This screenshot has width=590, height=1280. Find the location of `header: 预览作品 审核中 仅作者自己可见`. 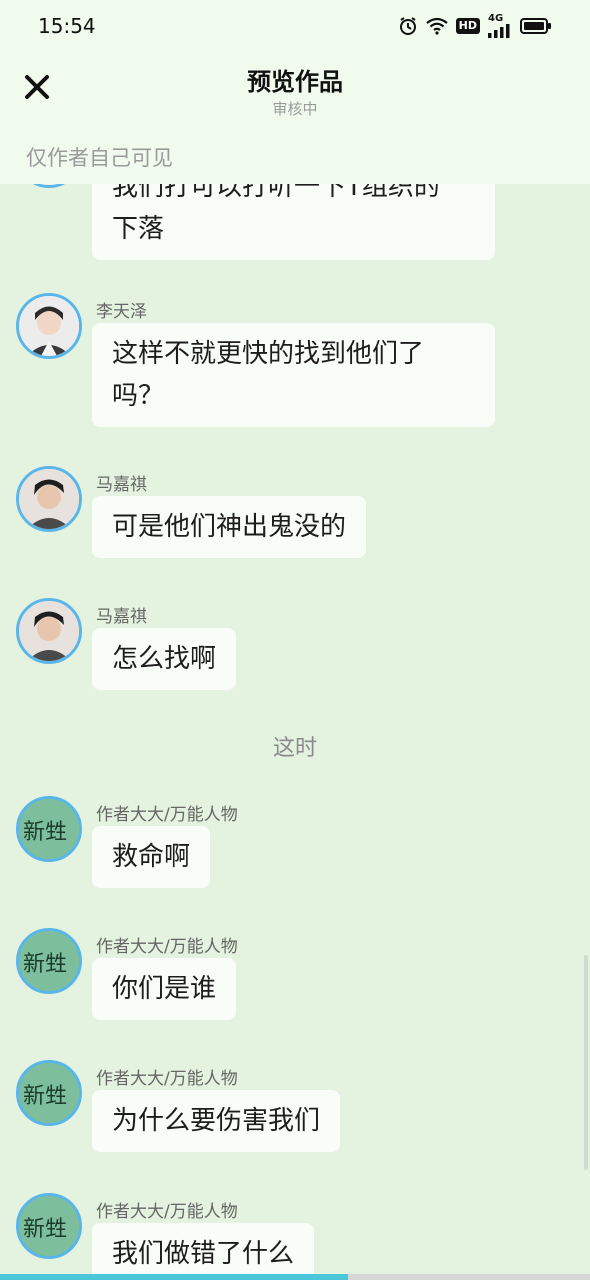

header: 预览作品 审核中 仅作者自己可见 is located at coordinates (295, 118).